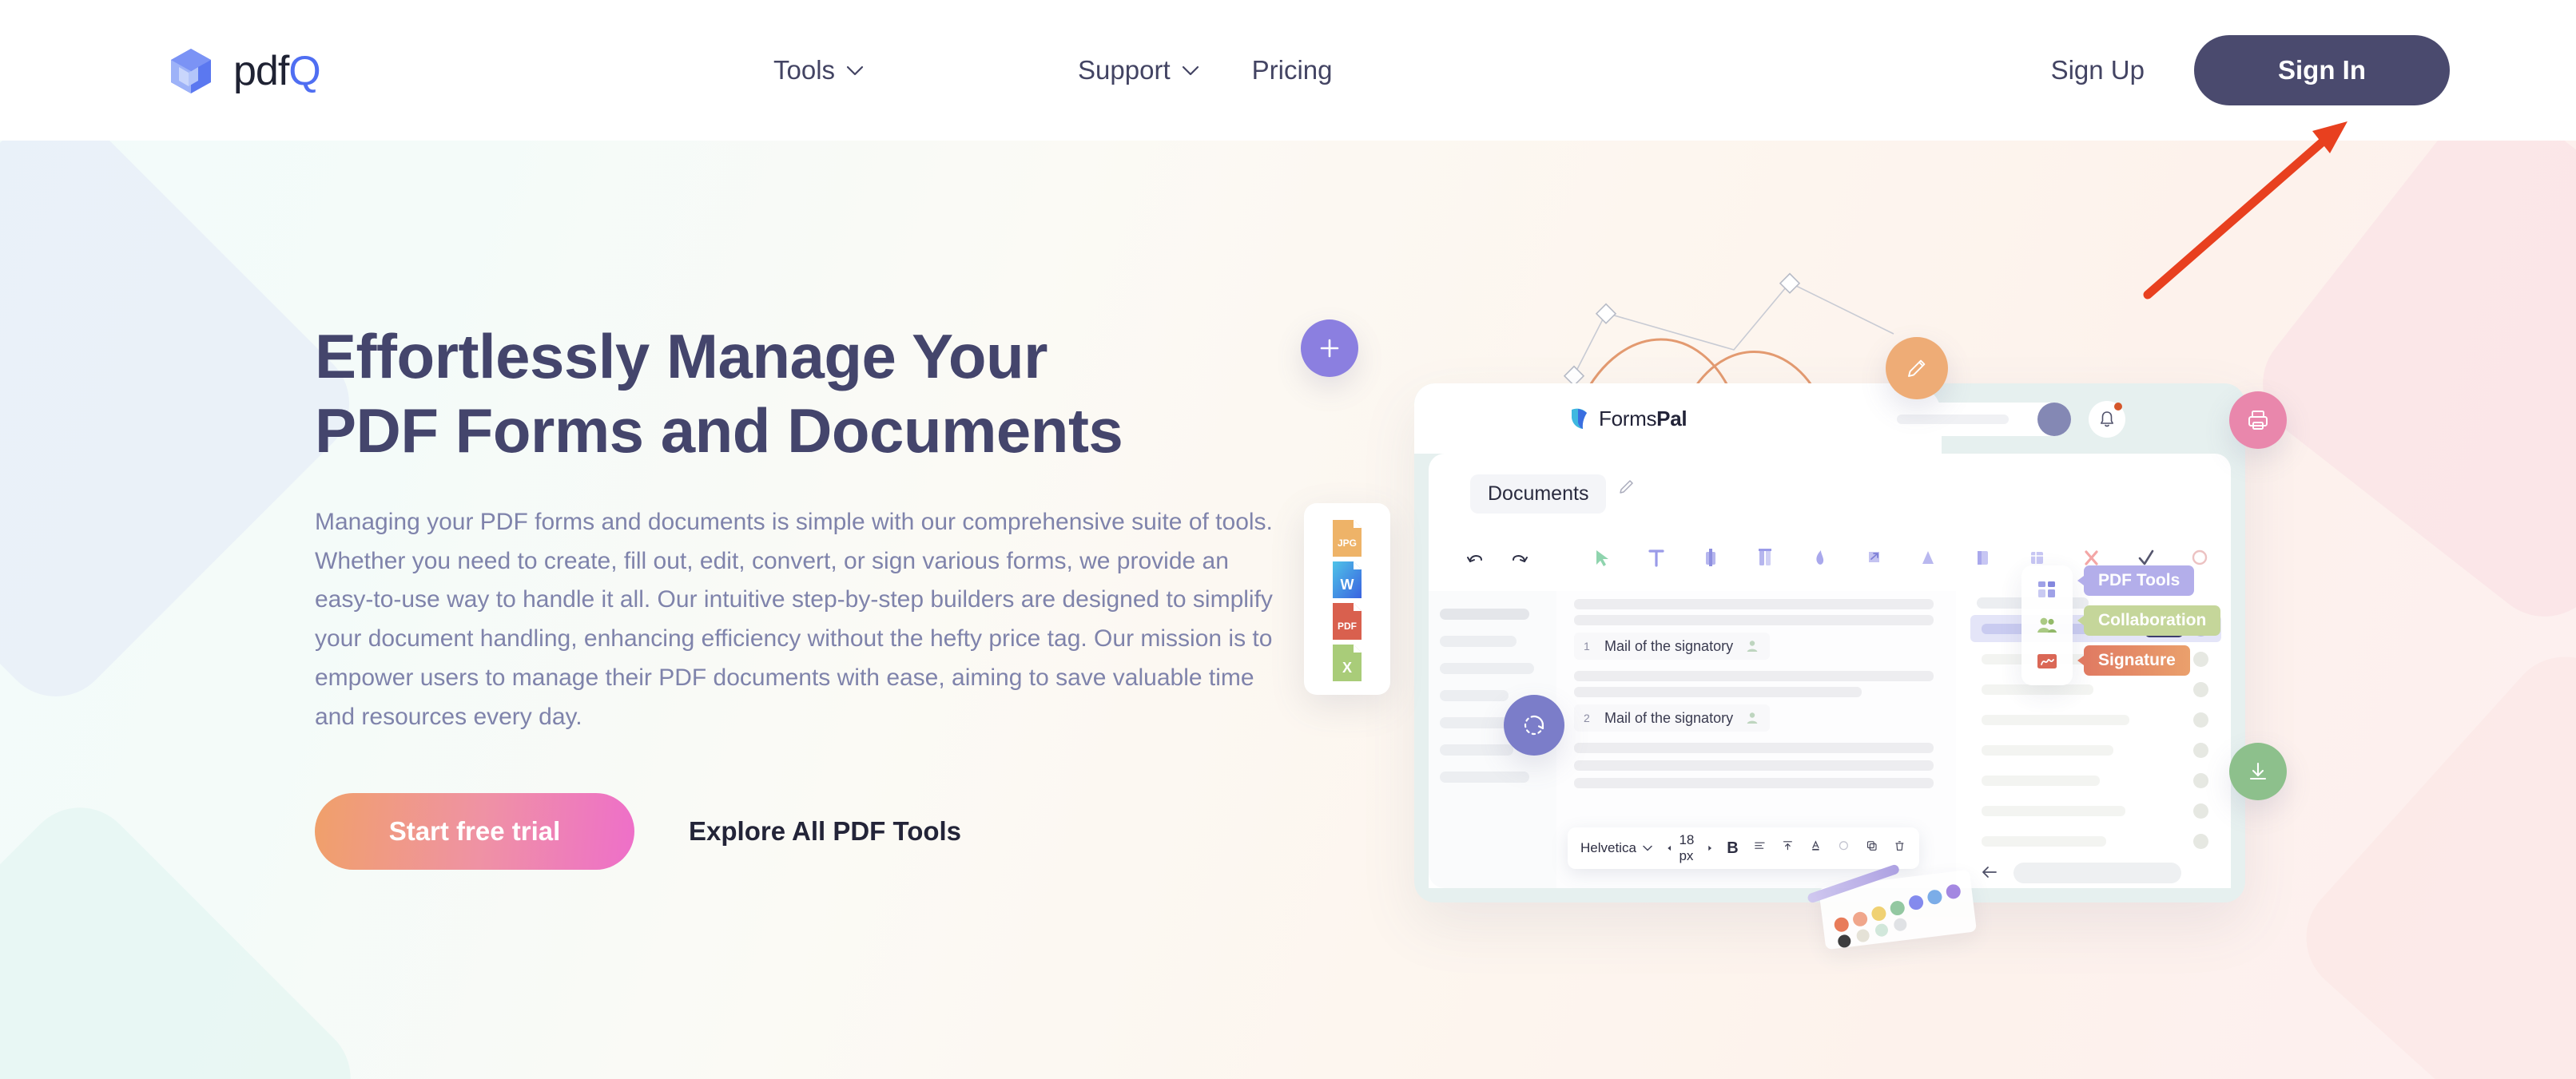 The width and height of the screenshot is (2576, 1079). I want to click on edit-button-bubble, so click(1917, 368).